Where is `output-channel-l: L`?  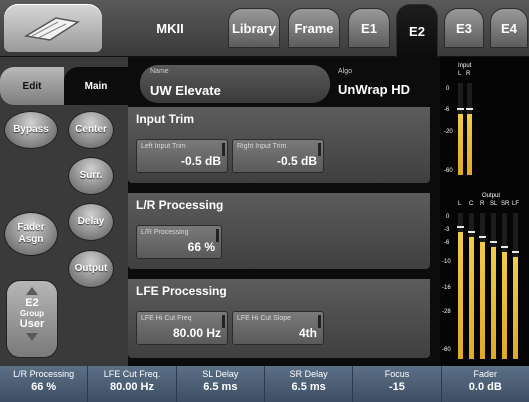 output-channel-l: L is located at coordinates (460, 204).